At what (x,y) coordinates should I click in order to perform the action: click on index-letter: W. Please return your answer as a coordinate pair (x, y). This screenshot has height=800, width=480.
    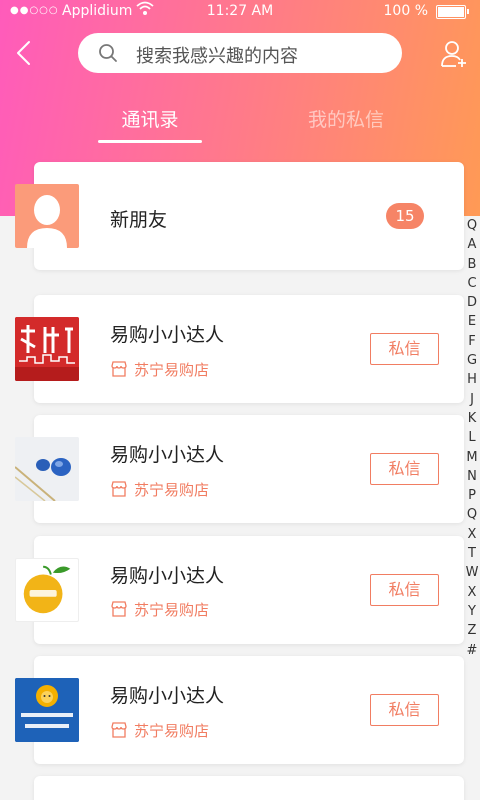
    Looking at the image, I should click on (471, 572).